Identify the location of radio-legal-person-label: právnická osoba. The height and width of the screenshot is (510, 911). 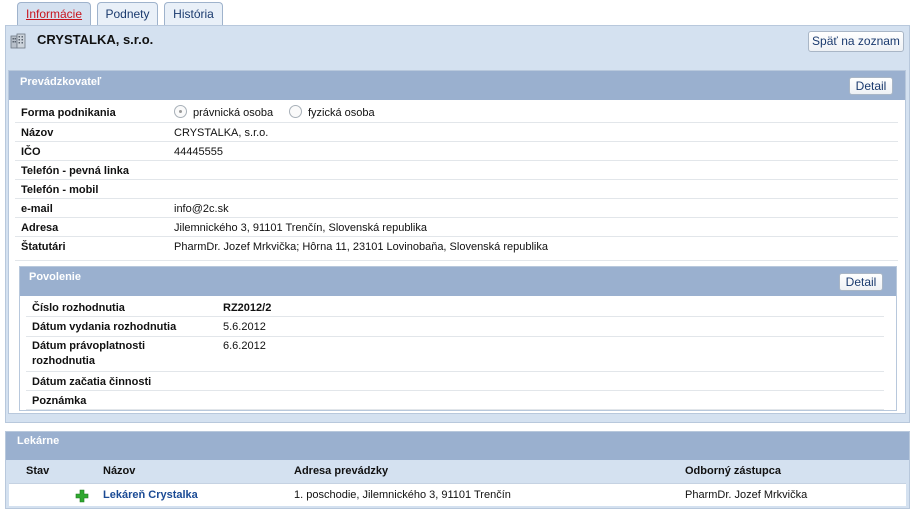
(233, 113).